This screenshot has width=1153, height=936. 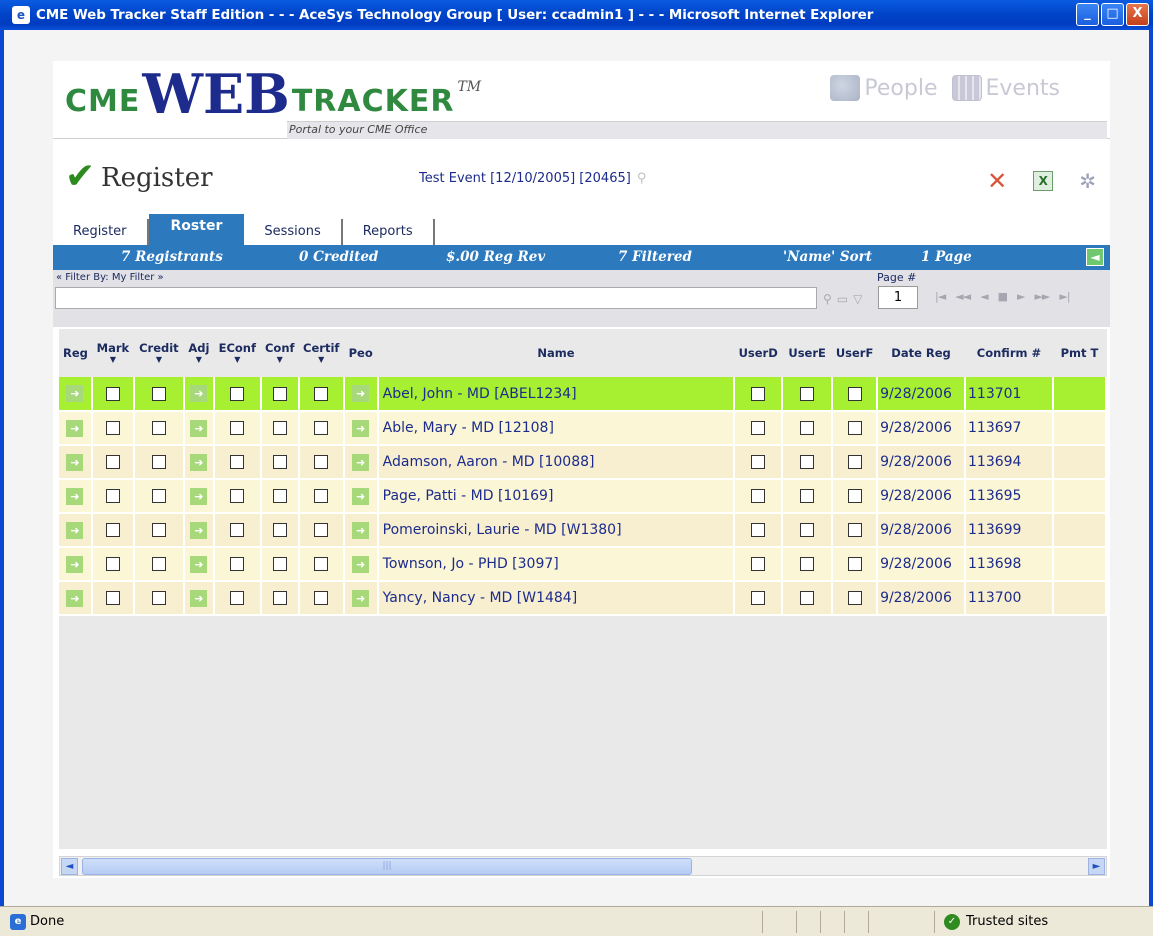 I want to click on find-icon: ⚲, so click(x=827, y=299).